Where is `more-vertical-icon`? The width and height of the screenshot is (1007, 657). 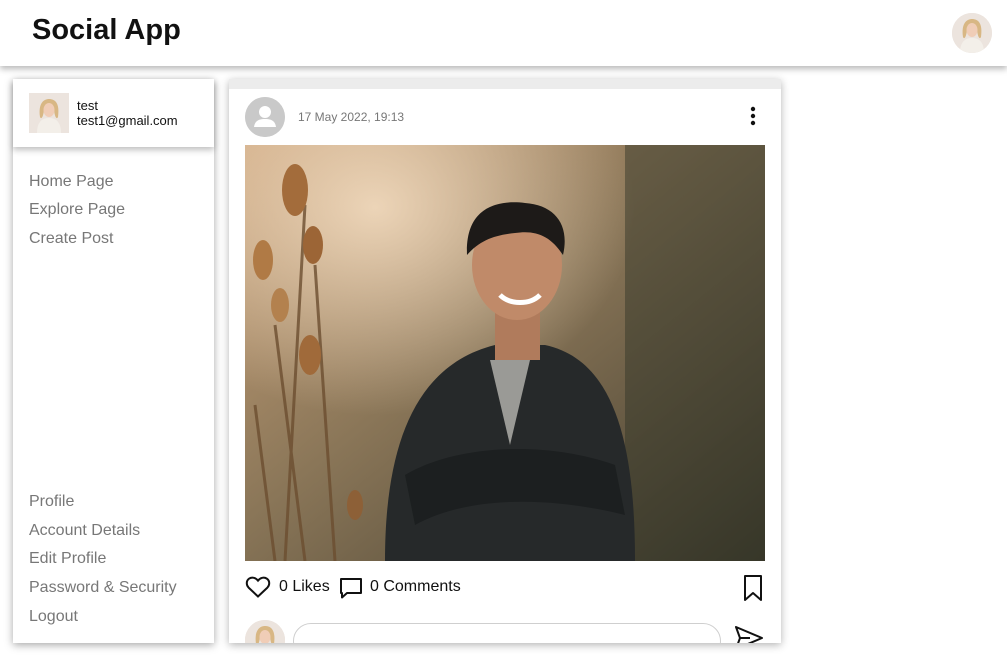 more-vertical-icon is located at coordinates (753, 116).